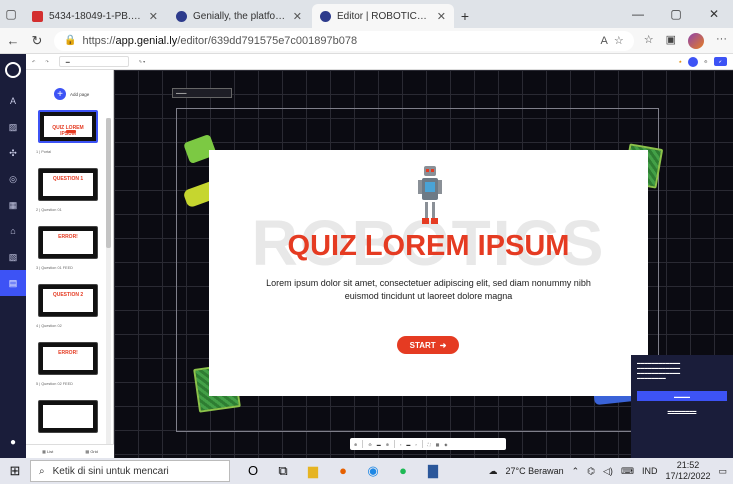 This screenshot has width=733, height=484. I want to click on network-icon: ⌬, so click(591, 471).